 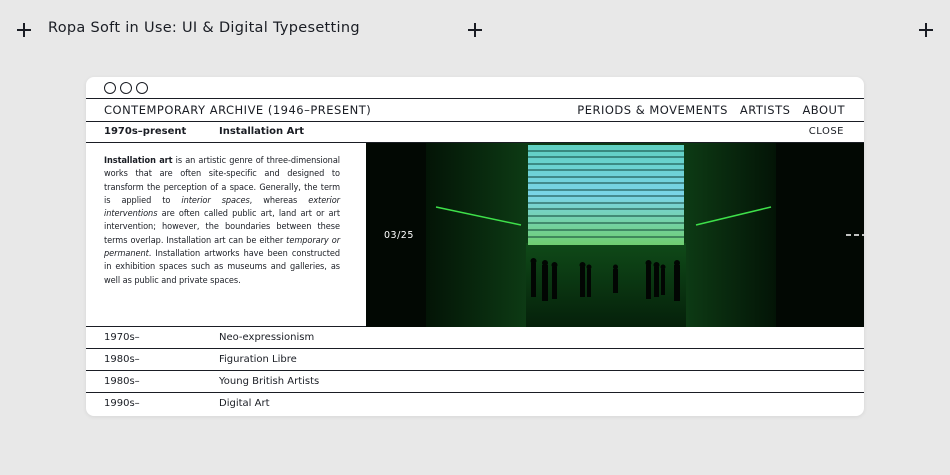 What do you see at coordinates (237, 110) in the screenshot?
I see `site-title: CONTEMPORARY ARCHIVE (1946–PRESENT)` at bounding box center [237, 110].